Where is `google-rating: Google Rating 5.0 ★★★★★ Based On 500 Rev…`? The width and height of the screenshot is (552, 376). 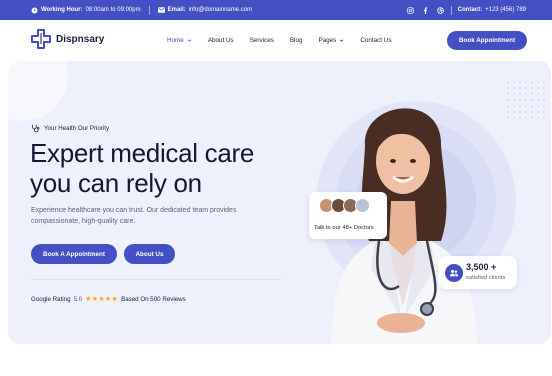 google-rating: Google Rating 5.0 ★★★★★ Based On 500 Rev… is located at coordinates (108, 299).